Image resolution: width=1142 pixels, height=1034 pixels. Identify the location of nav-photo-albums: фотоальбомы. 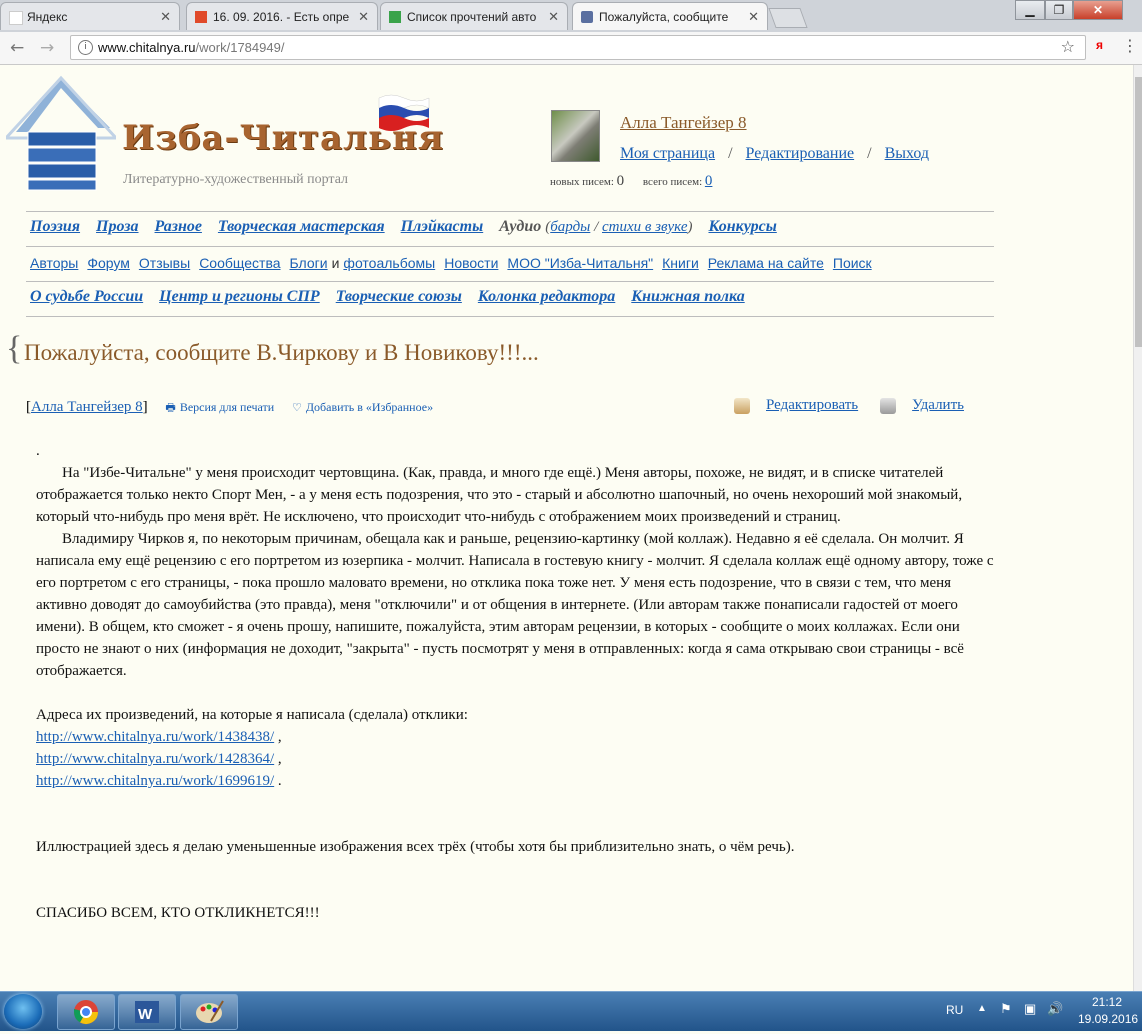
(389, 263).